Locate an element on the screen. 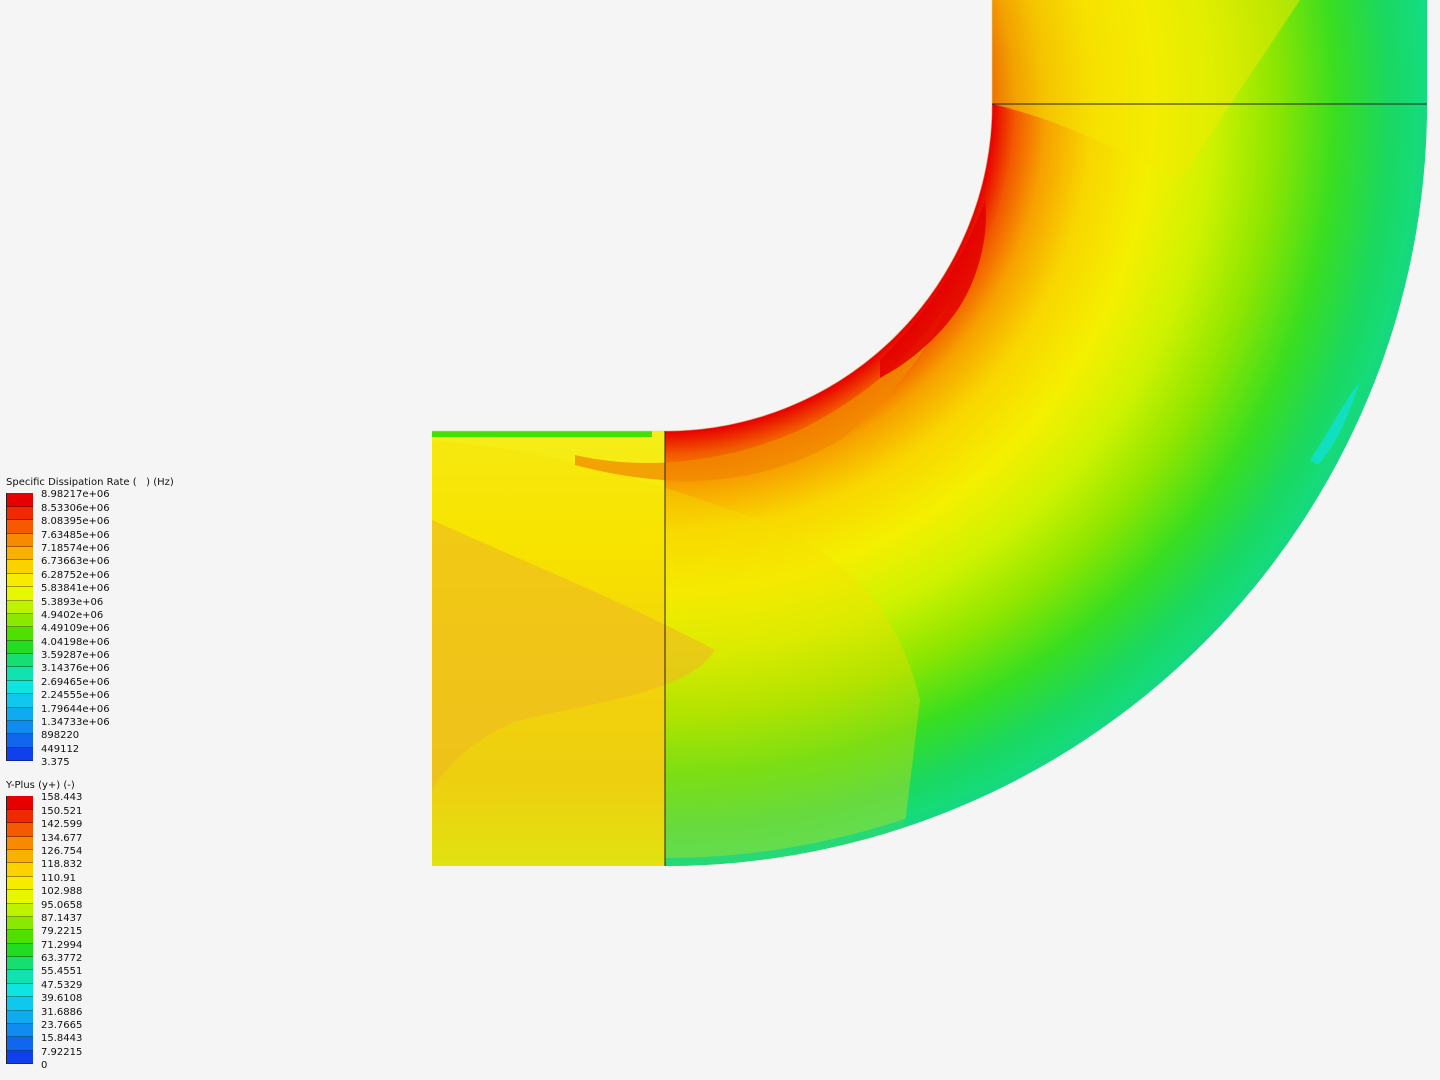 This screenshot has height=1080, width=1440. scale-tick-label: 118.832 is located at coordinates (62, 865).